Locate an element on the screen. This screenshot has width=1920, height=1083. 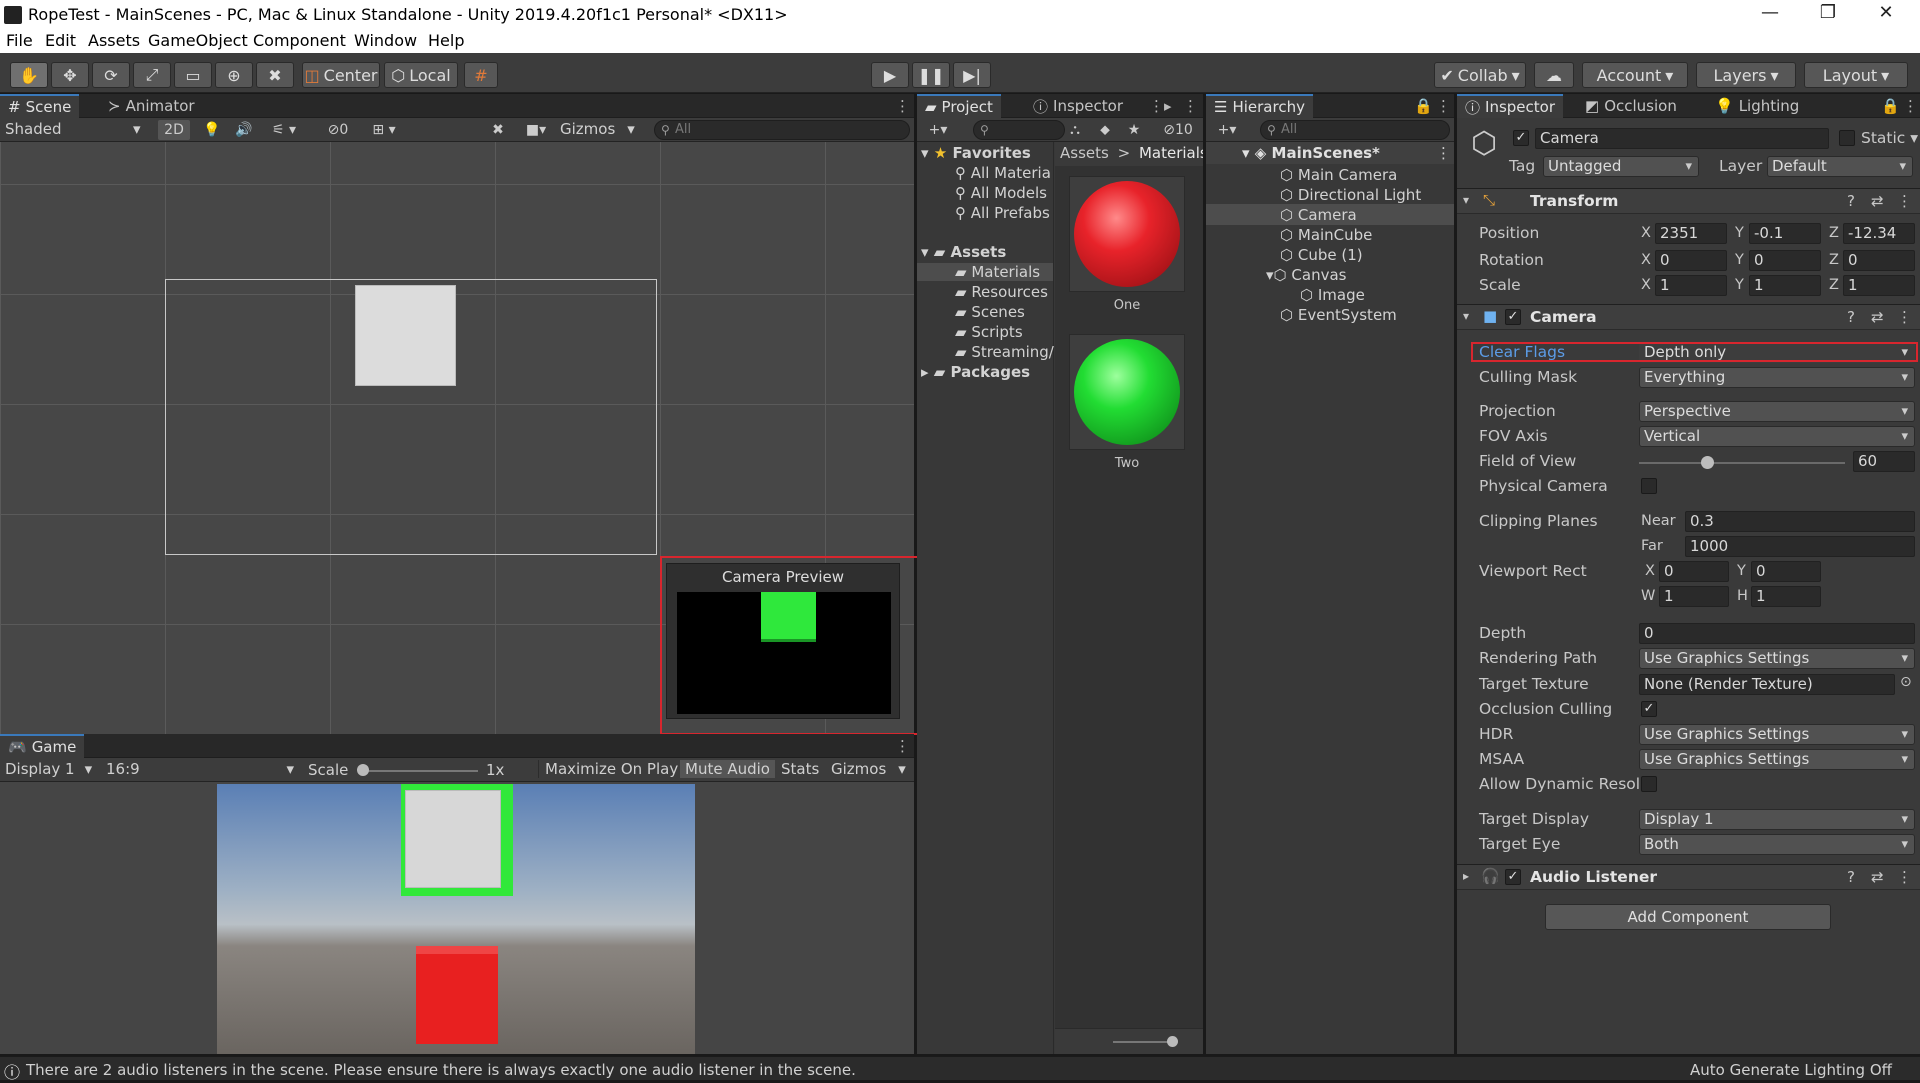
stats-toggle: Stats is located at coordinates (800, 769).